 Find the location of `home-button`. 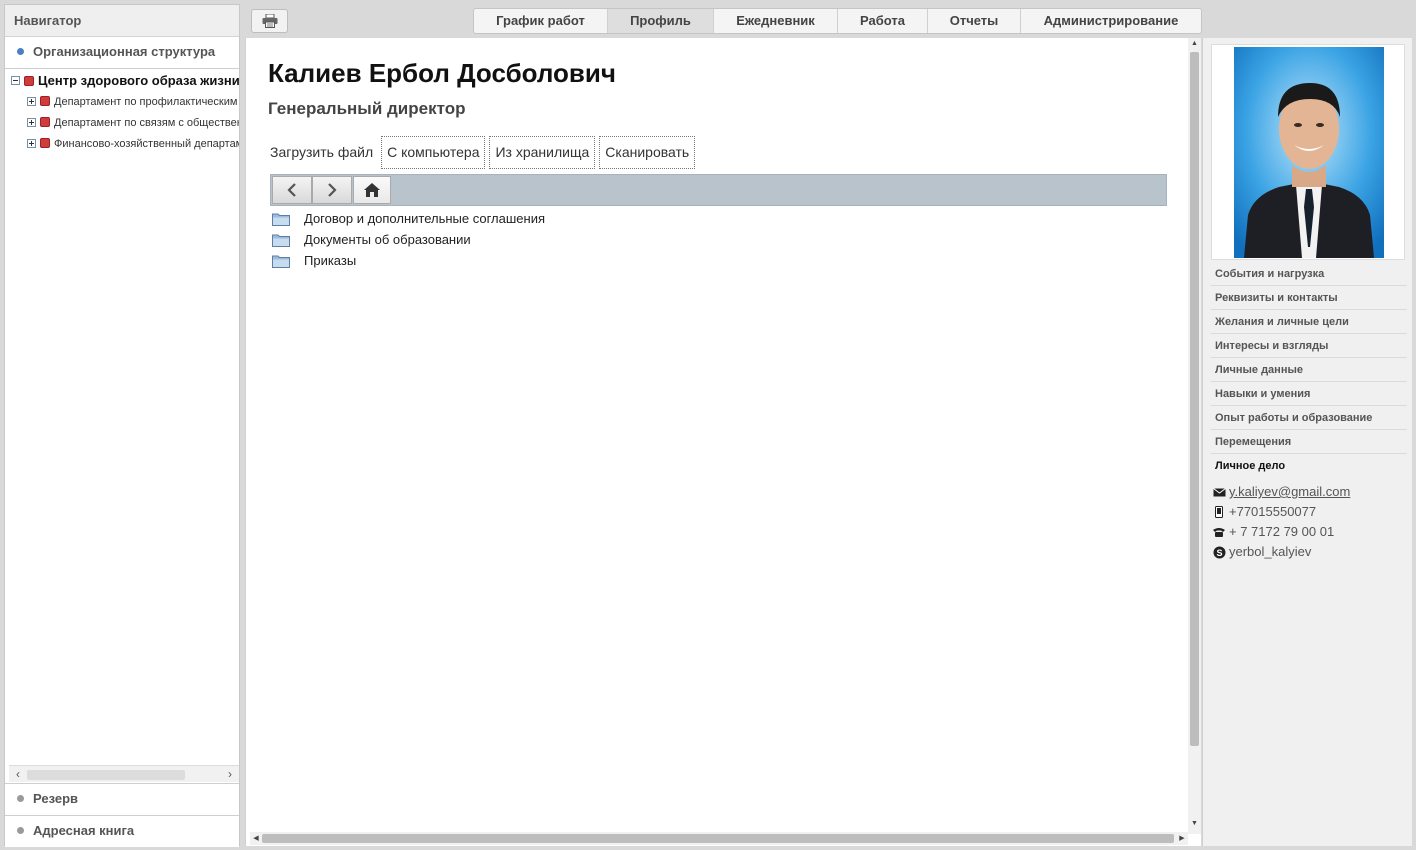

home-button is located at coordinates (372, 190).